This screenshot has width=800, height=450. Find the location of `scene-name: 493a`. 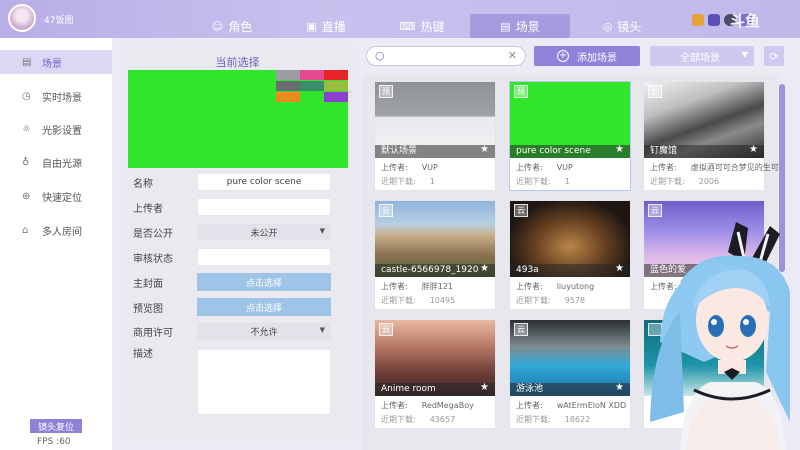

scene-name: 493a is located at coordinates (570, 270).